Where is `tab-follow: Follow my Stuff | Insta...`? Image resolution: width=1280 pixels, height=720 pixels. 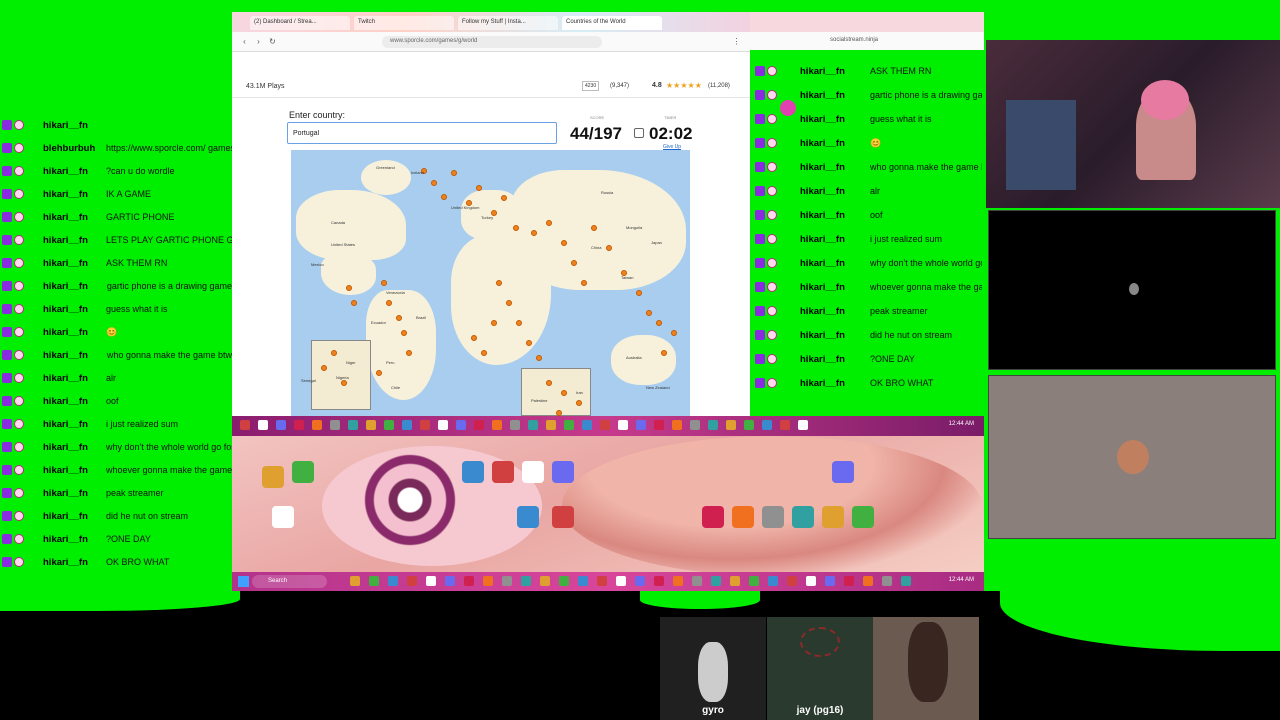
tab-follow: Follow my Stuff | Insta... is located at coordinates (508, 23).